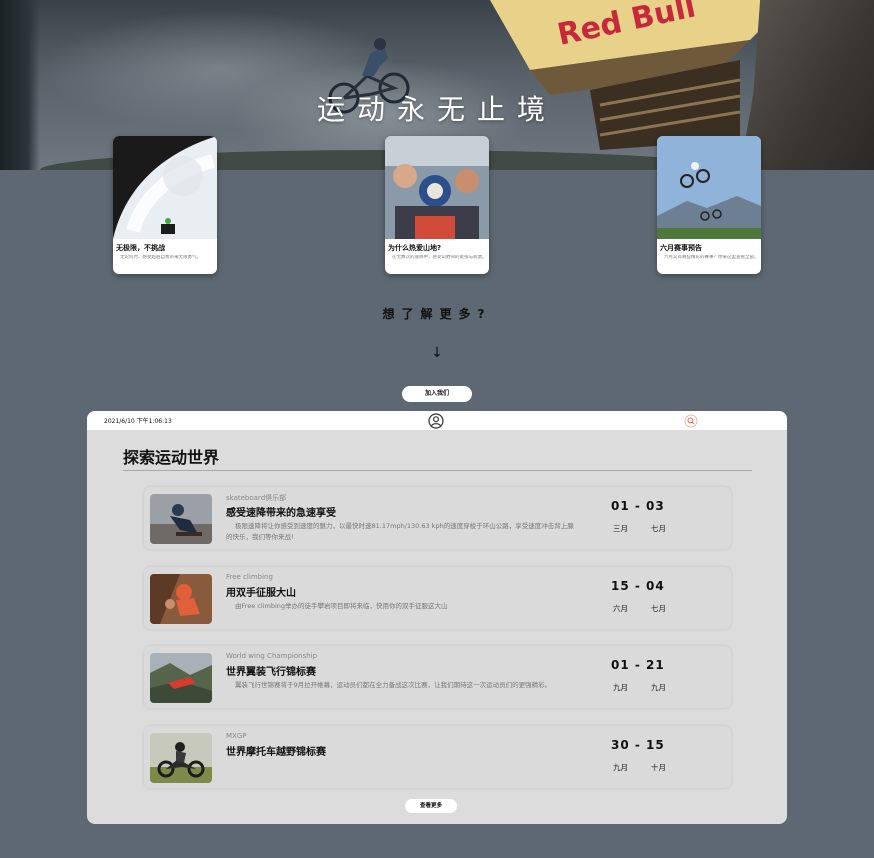 The width and height of the screenshot is (874, 858). I want to click on event-dates: 01 - 03, so click(638, 506).